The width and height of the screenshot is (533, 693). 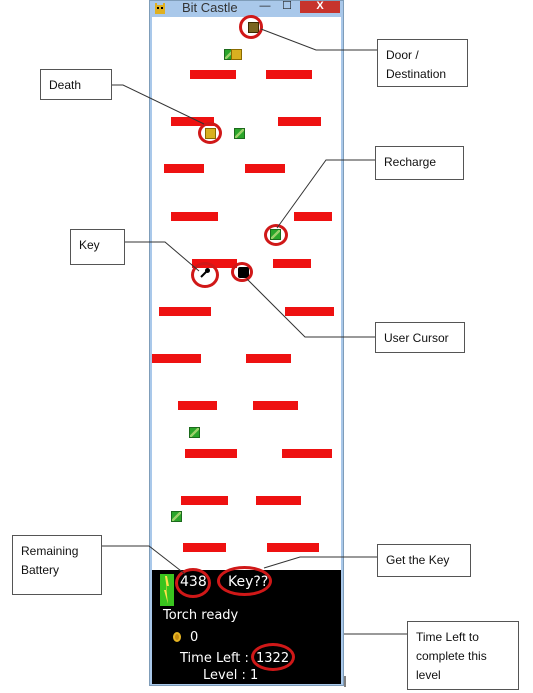 What do you see at coordinates (193, 583) in the screenshot?
I see `battery-highlight-ring` at bounding box center [193, 583].